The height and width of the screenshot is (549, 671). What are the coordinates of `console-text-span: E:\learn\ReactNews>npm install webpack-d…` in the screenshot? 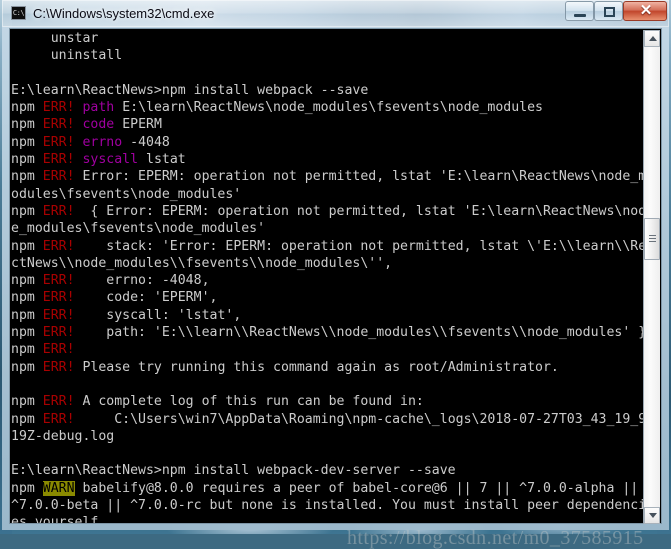 It's located at (233, 471).